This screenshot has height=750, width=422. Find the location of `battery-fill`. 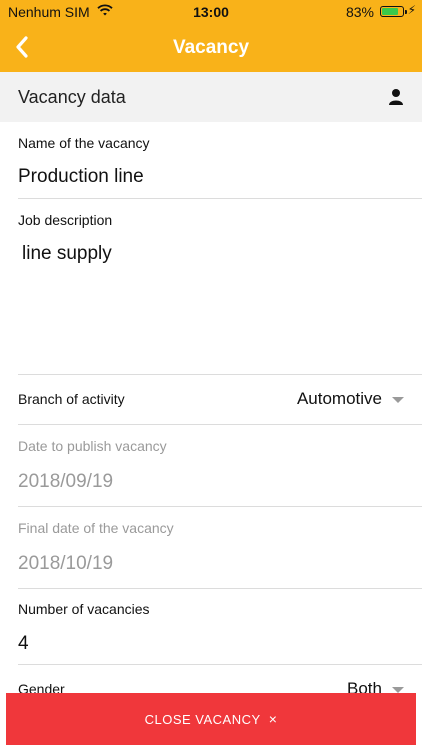

battery-fill is located at coordinates (390, 11).